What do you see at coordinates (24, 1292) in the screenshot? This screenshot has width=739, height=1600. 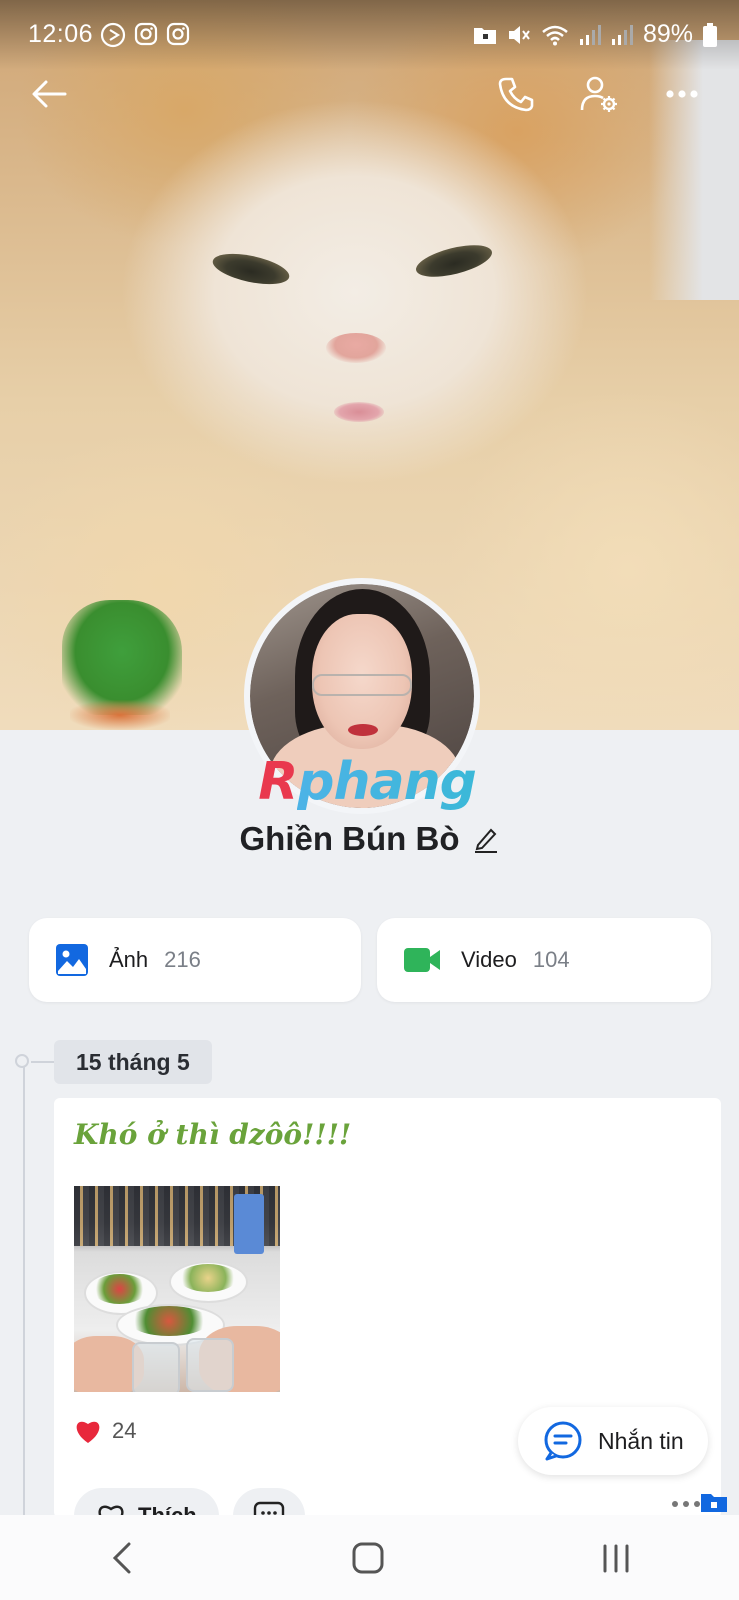 I see `timeline-line` at bounding box center [24, 1292].